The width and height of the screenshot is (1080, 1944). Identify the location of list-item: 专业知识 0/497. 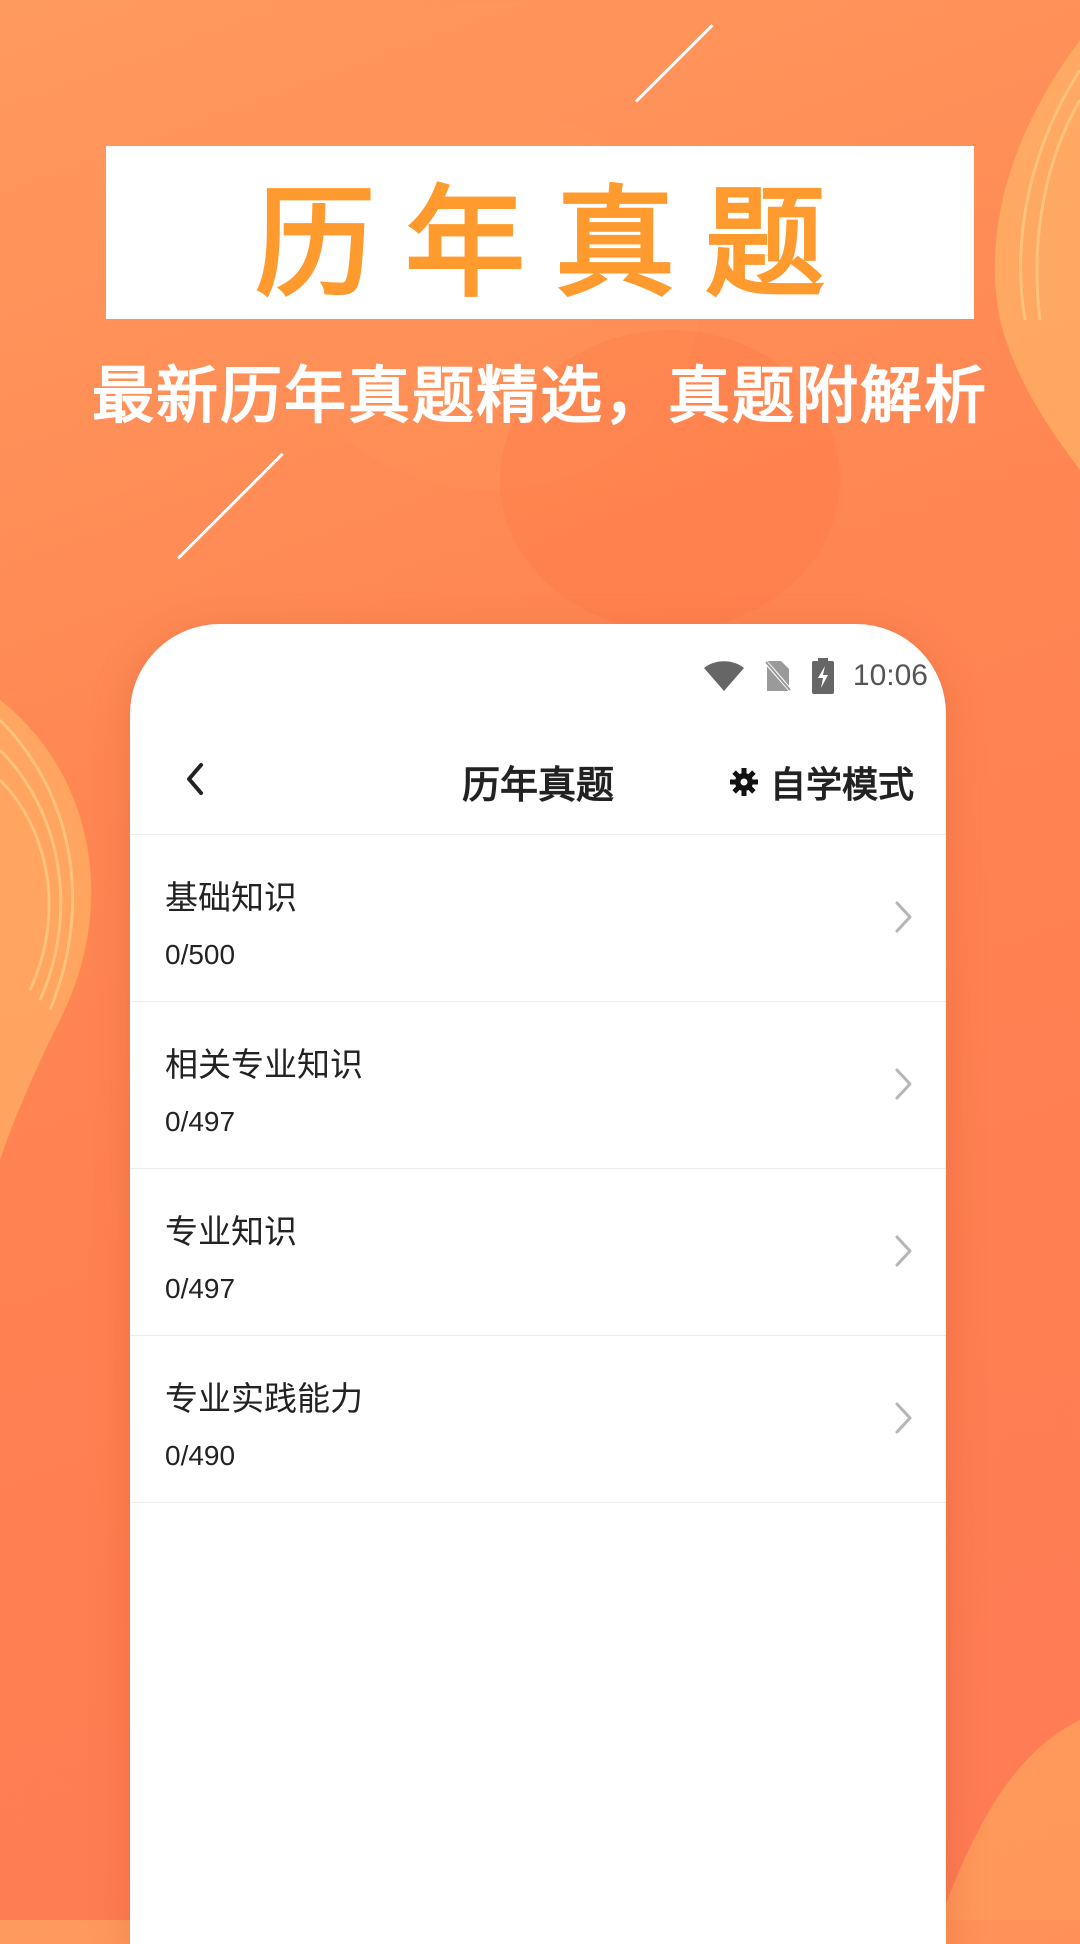
(538, 1252).